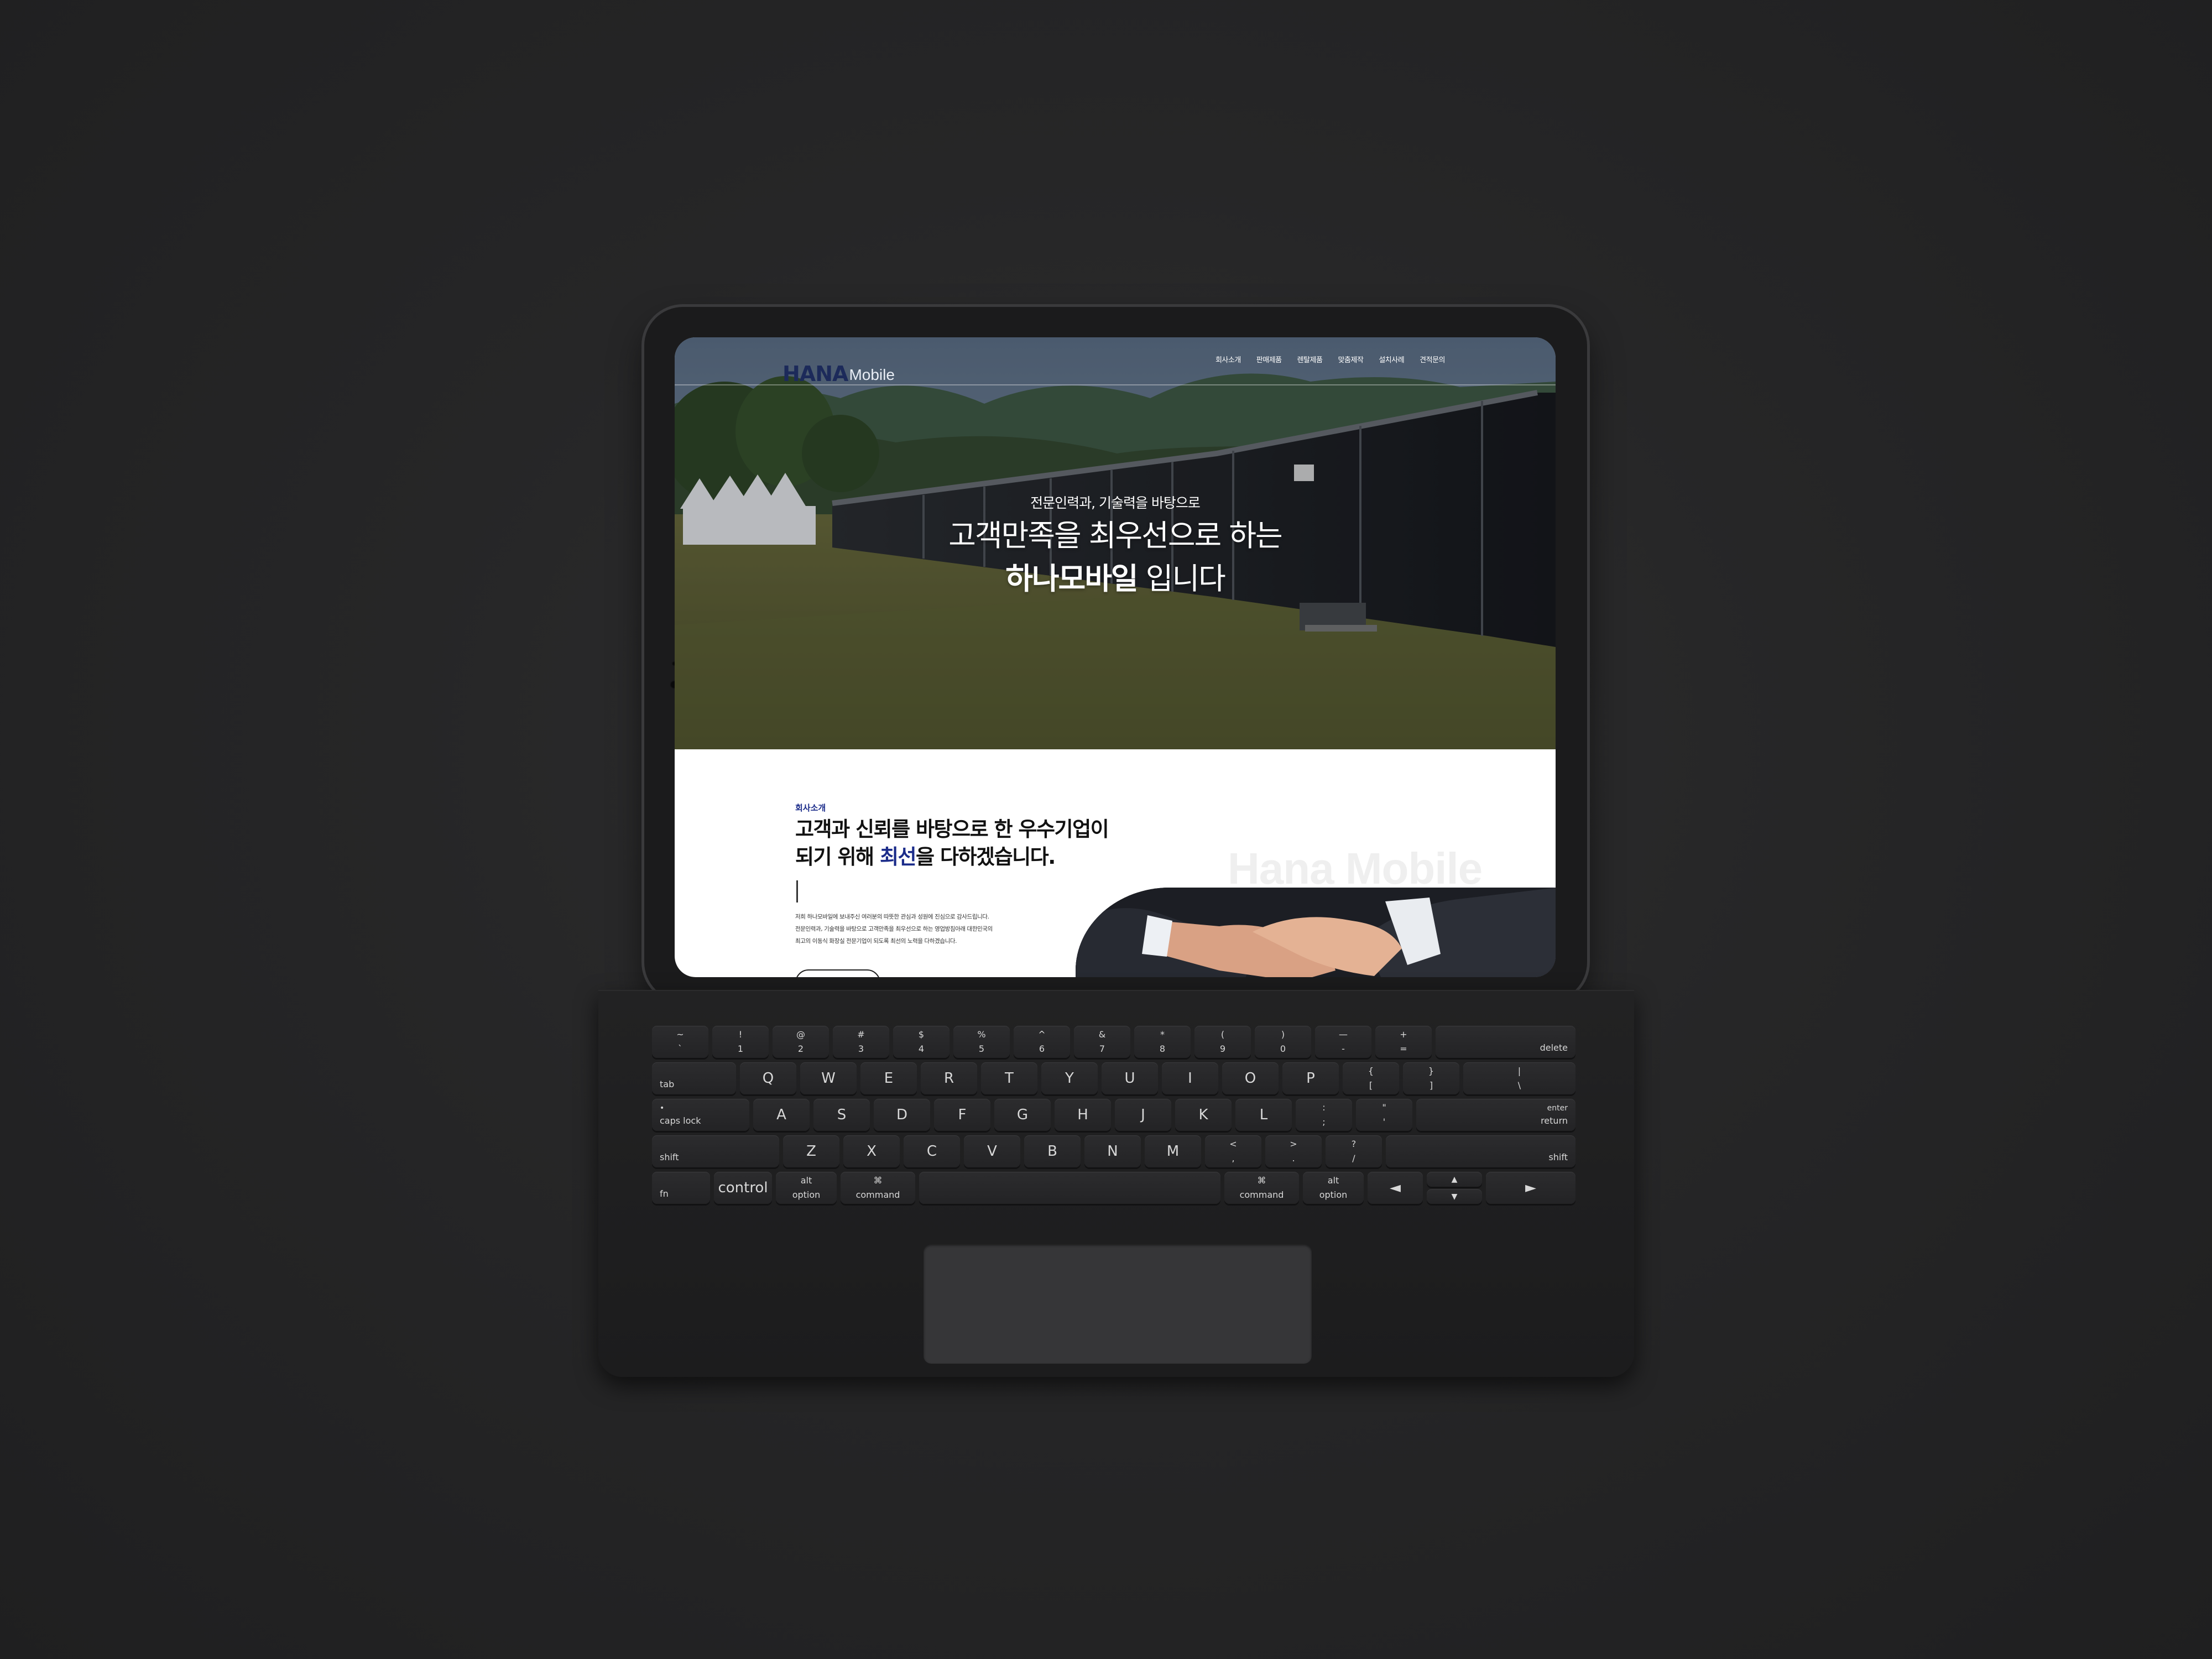 The height and width of the screenshot is (1659, 2212). Describe the element at coordinates (1384, 1115) in the screenshot. I see `key-sym: " '` at that location.